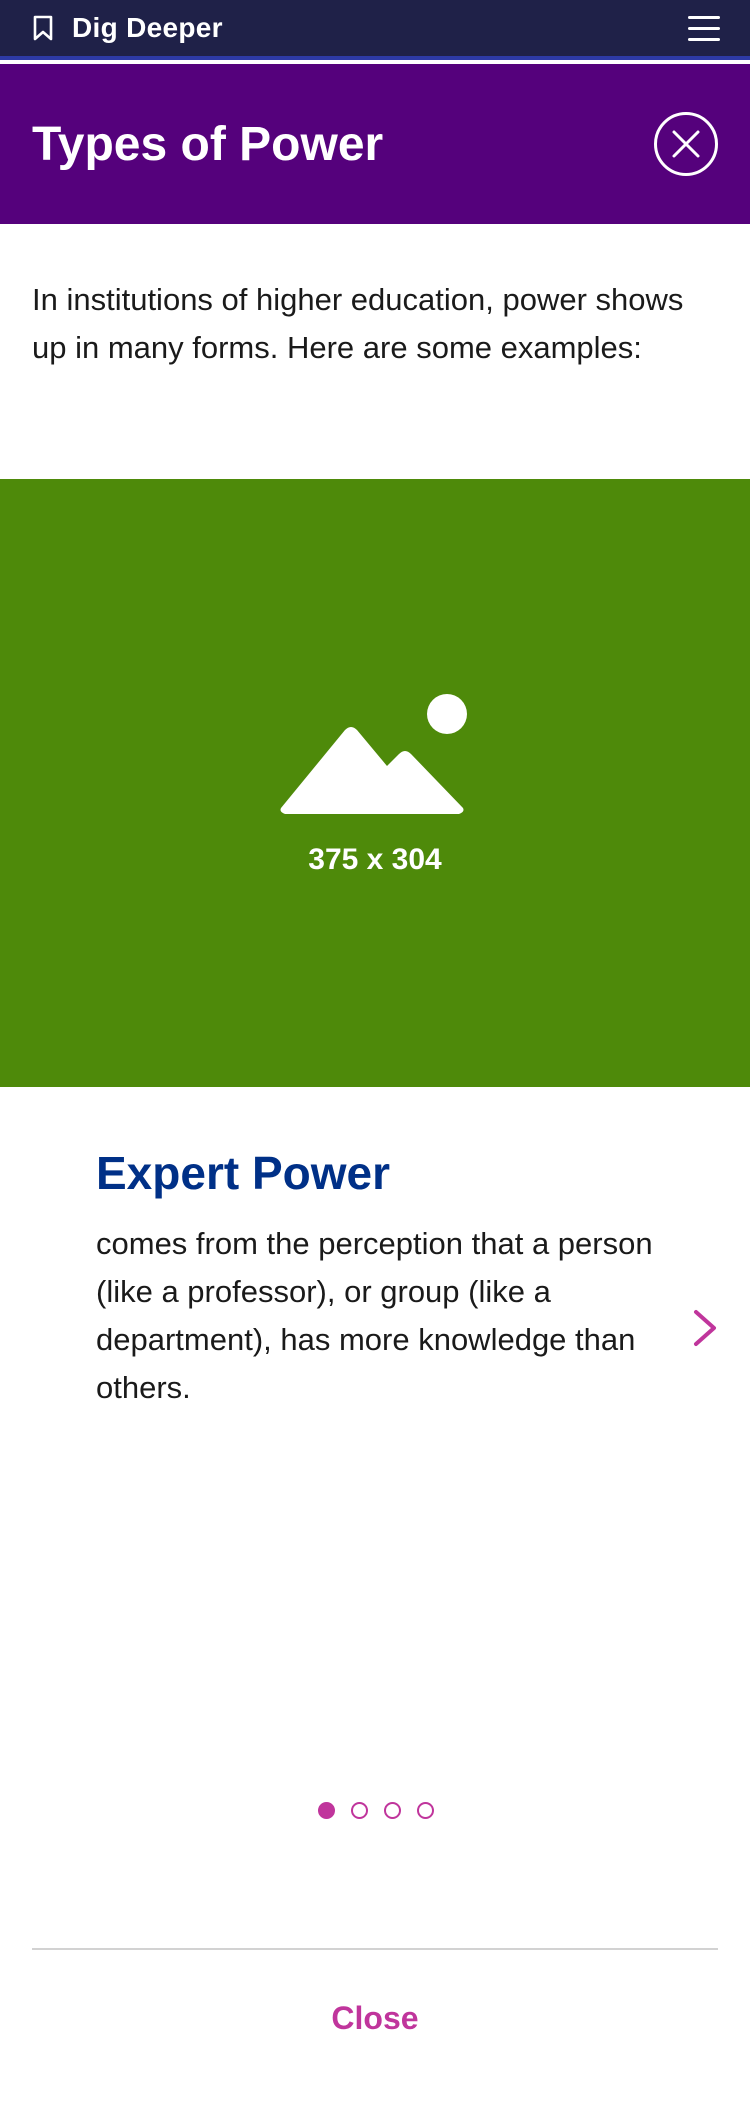 The height and width of the screenshot is (2112, 750). I want to click on close-button: Close, so click(375, 2018).